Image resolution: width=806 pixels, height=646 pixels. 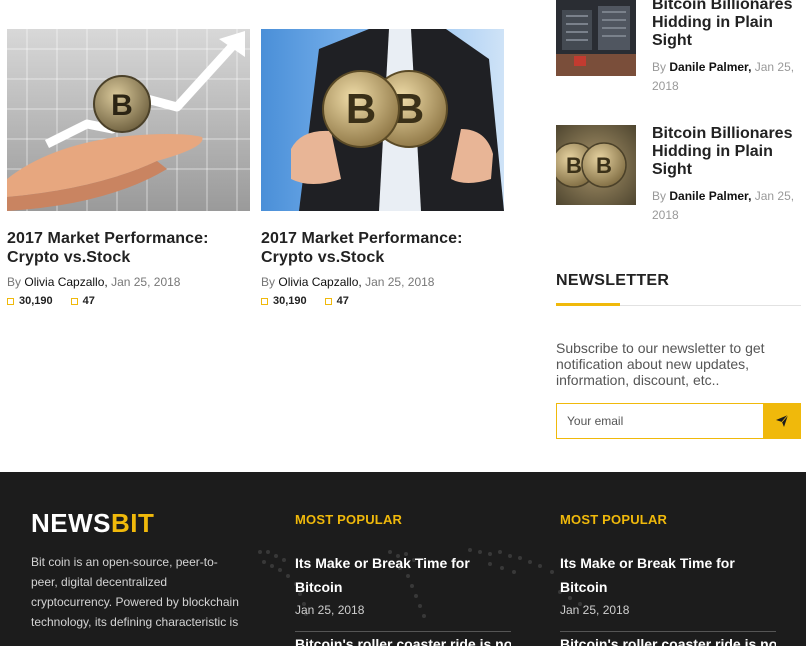 What do you see at coordinates (133, 523) in the screenshot?
I see `logo-part-bit: BIT` at bounding box center [133, 523].